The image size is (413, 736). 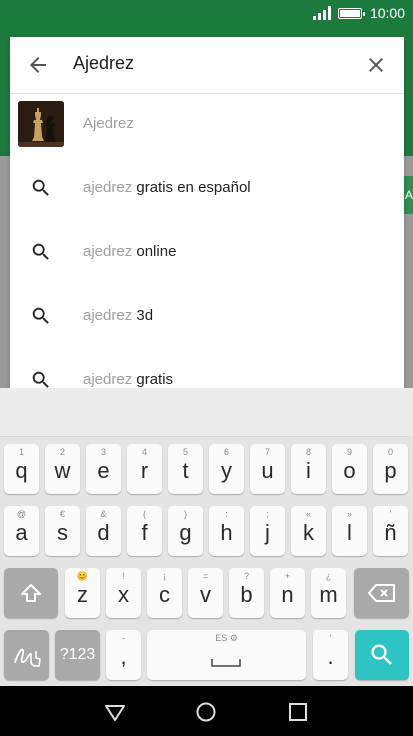 I want to click on suggestion-query: ajedrez gratis, so click(x=207, y=368).